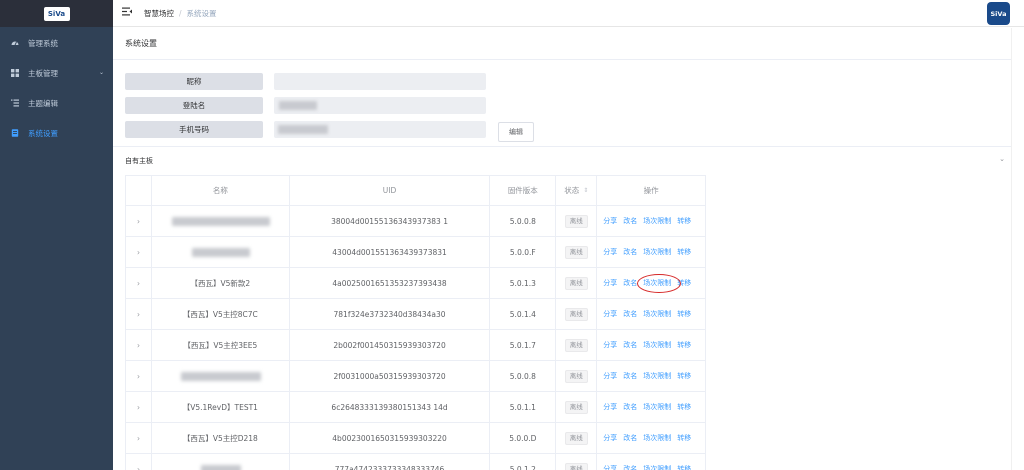 This screenshot has height=470, width=1024. Describe the element at coordinates (380, 105) in the screenshot. I see `login-field` at that location.